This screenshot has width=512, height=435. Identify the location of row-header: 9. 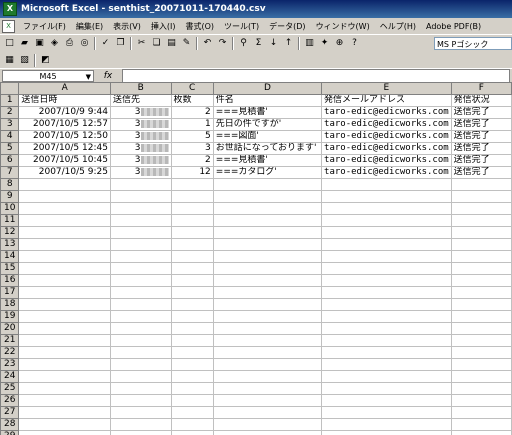
(10, 196).